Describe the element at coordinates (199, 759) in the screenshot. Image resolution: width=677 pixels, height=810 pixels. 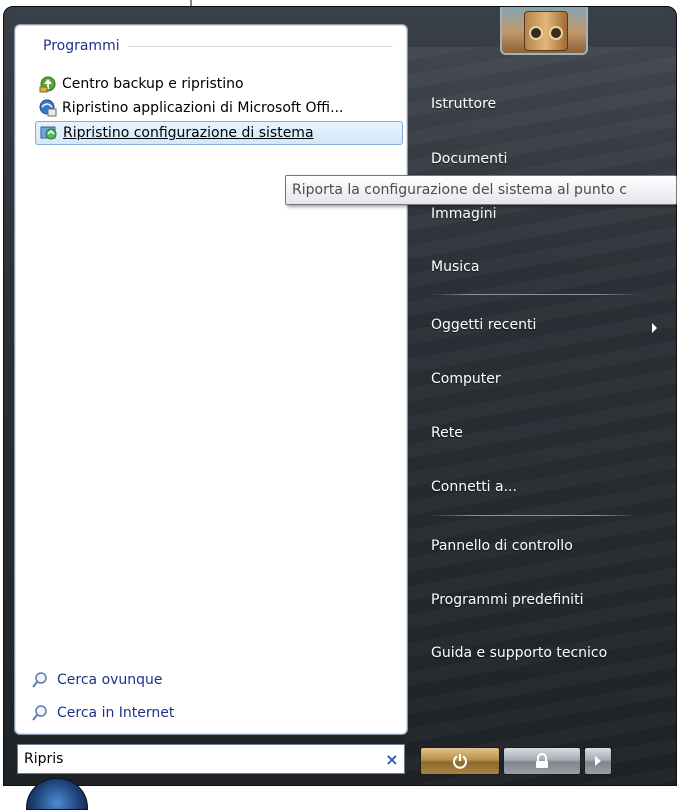
I see `search-input` at that location.